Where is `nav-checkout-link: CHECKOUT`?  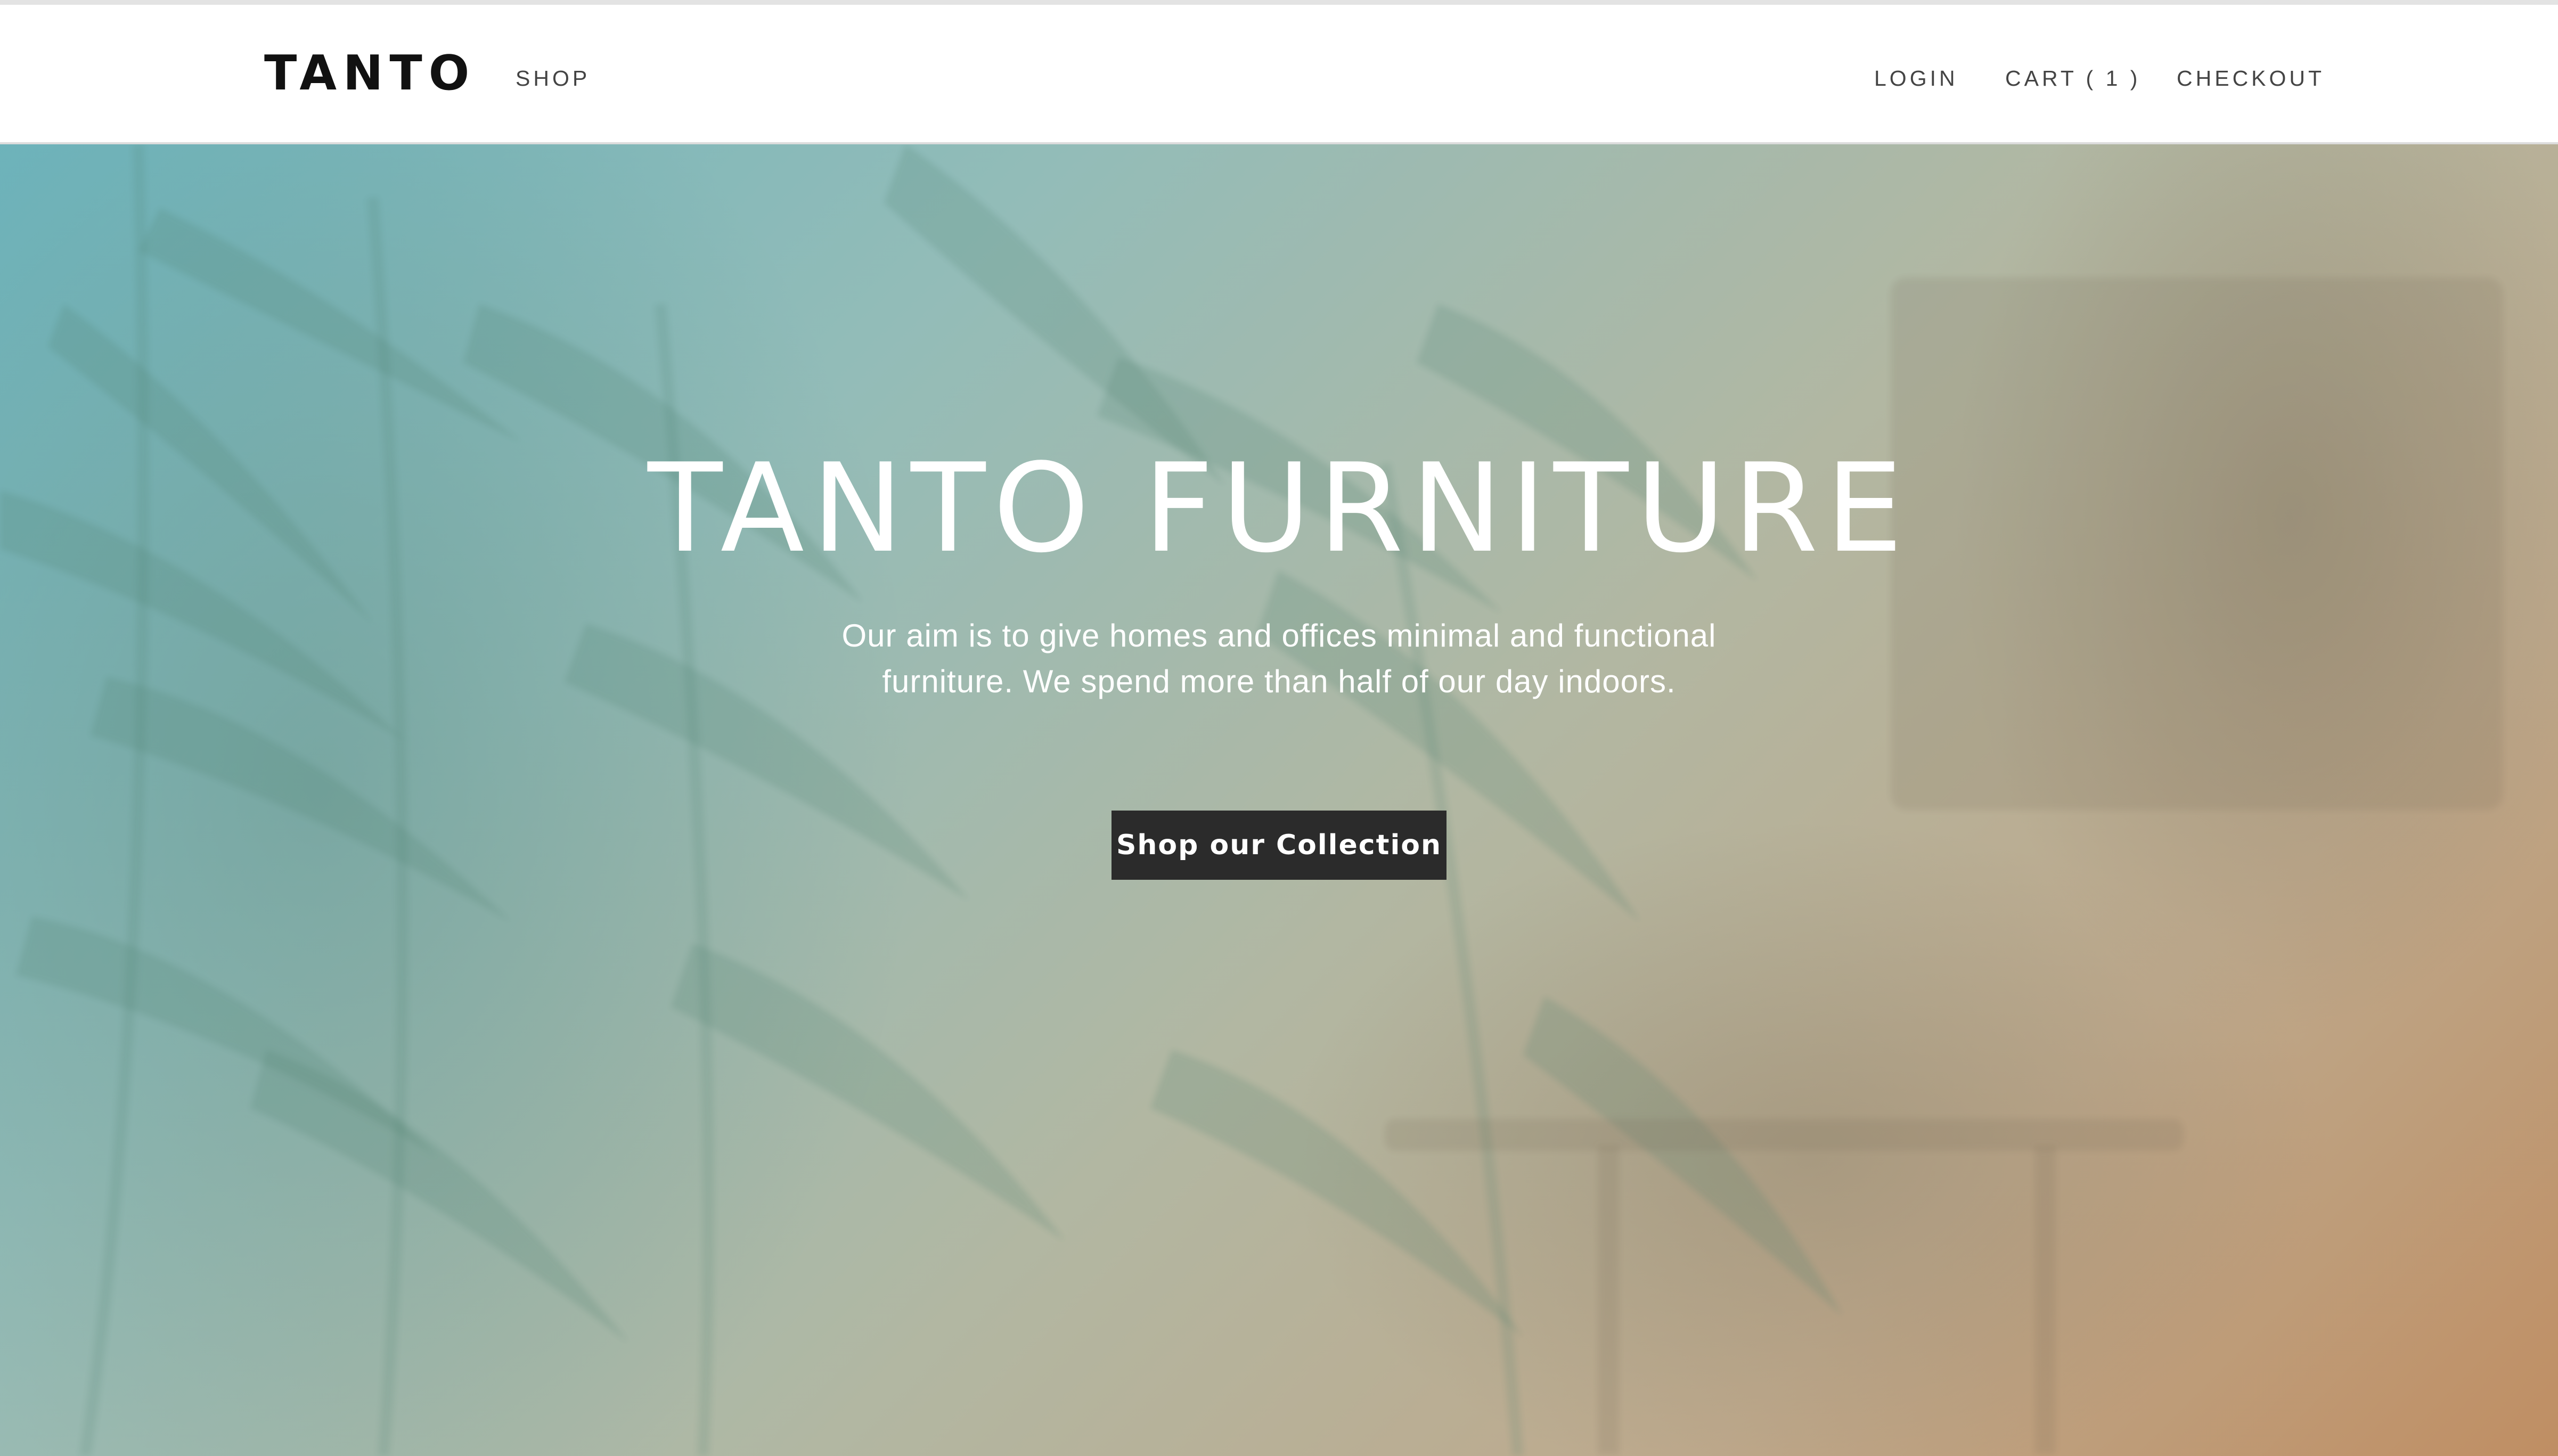
nav-checkout-link: CHECKOUT is located at coordinates (2251, 78).